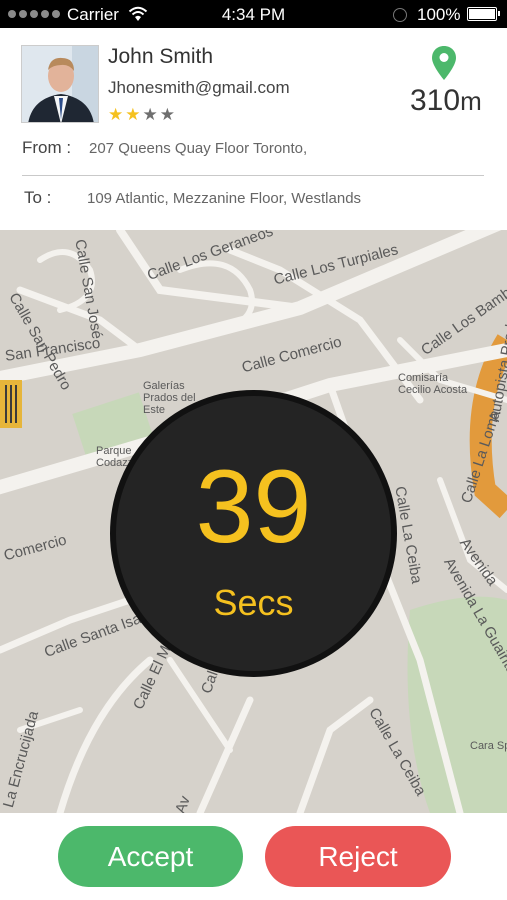  Describe the element at coordinates (253, 175) in the screenshot. I see `divider` at that location.